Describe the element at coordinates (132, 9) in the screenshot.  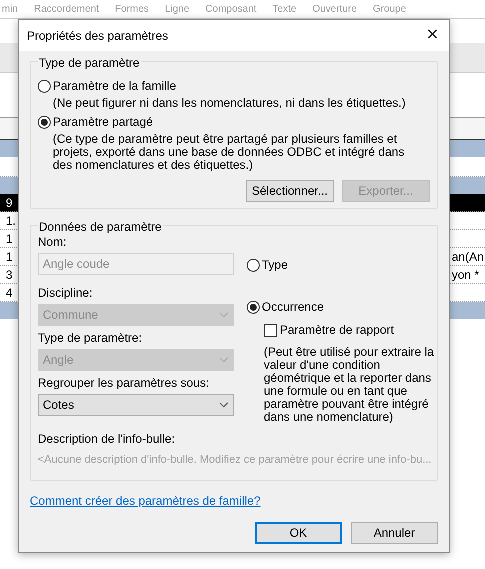
I see `ribbon-tab: Formes` at that location.